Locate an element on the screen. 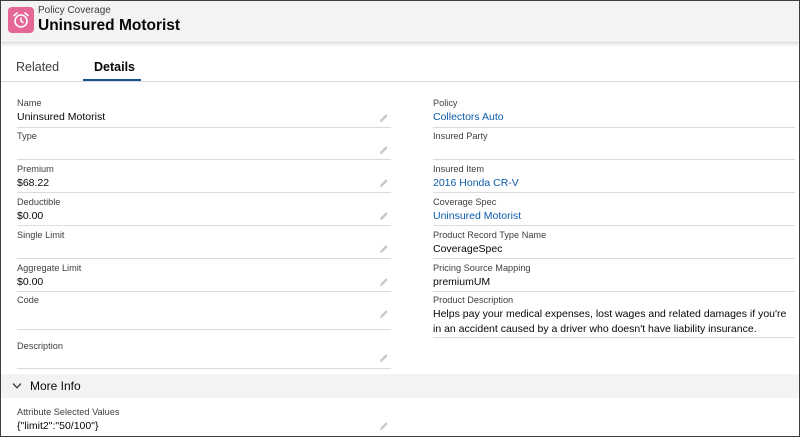  field-label: Policy is located at coordinates (445, 103).